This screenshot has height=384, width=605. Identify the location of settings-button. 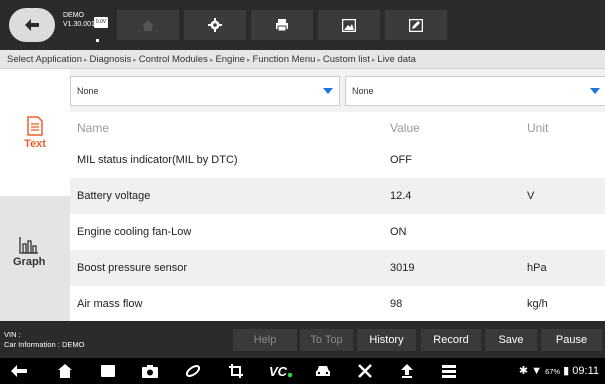
(215, 25).